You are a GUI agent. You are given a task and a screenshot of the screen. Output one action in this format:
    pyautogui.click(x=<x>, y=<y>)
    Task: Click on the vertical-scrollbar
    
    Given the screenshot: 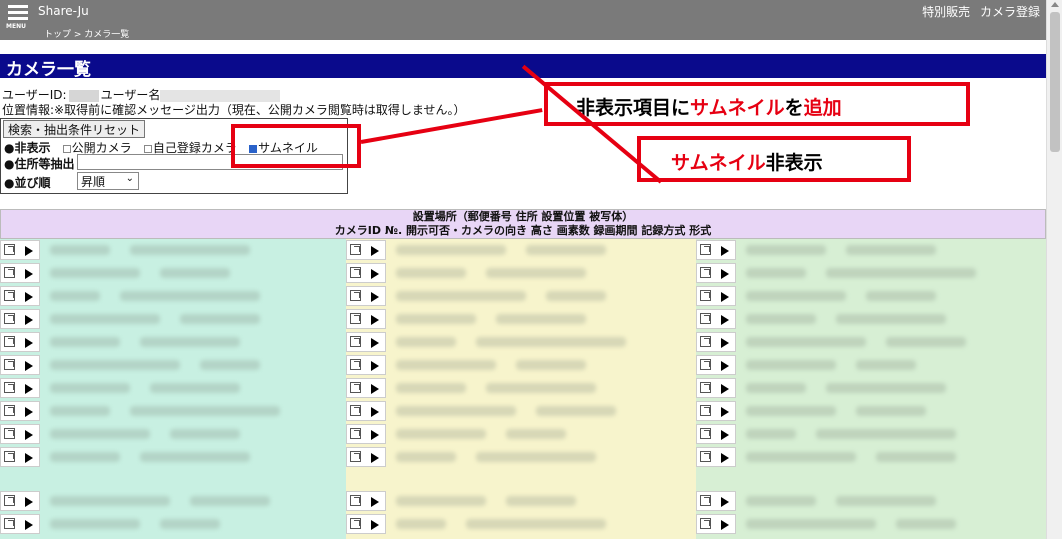 What is the action you would take?
    pyautogui.click(x=1054, y=269)
    